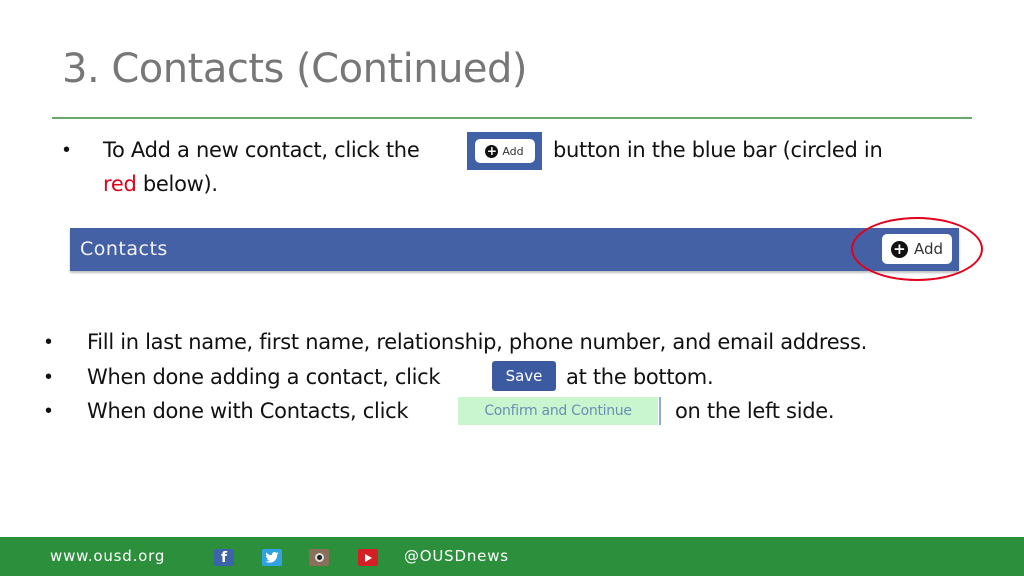  Describe the element at coordinates (492, 151) in the screenshot. I see `plus-circle-icon: +` at that location.